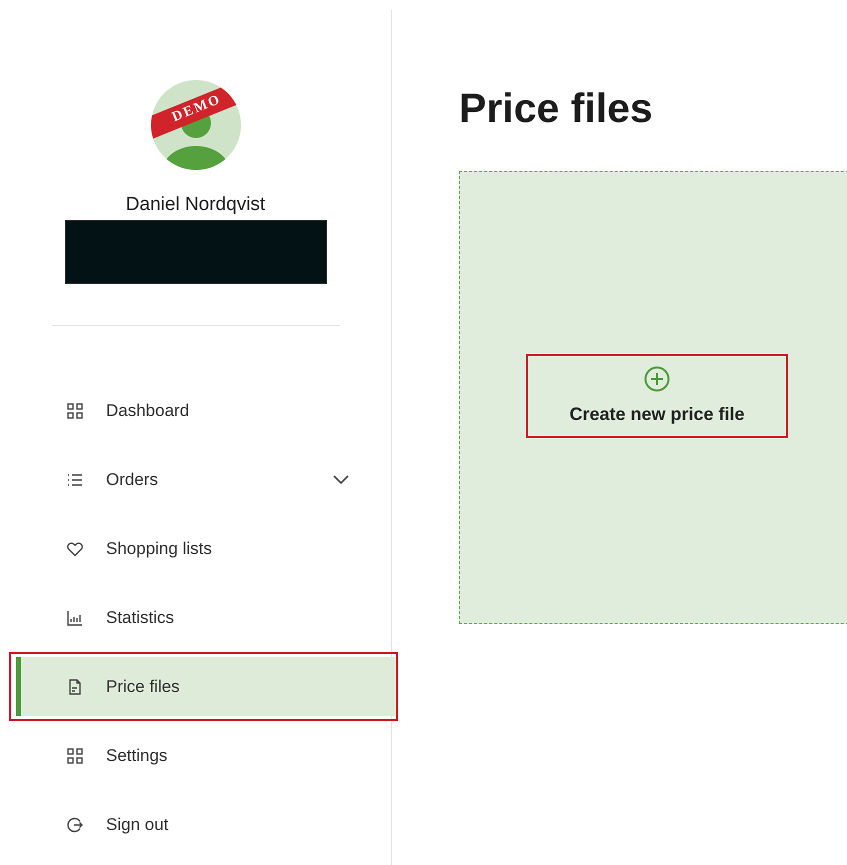 This screenshot has height=865, width=847. What do you see at coordinates (206, 479) in the screenshot?
I see `nav-item: Orders` at bounding box center [206, 479].